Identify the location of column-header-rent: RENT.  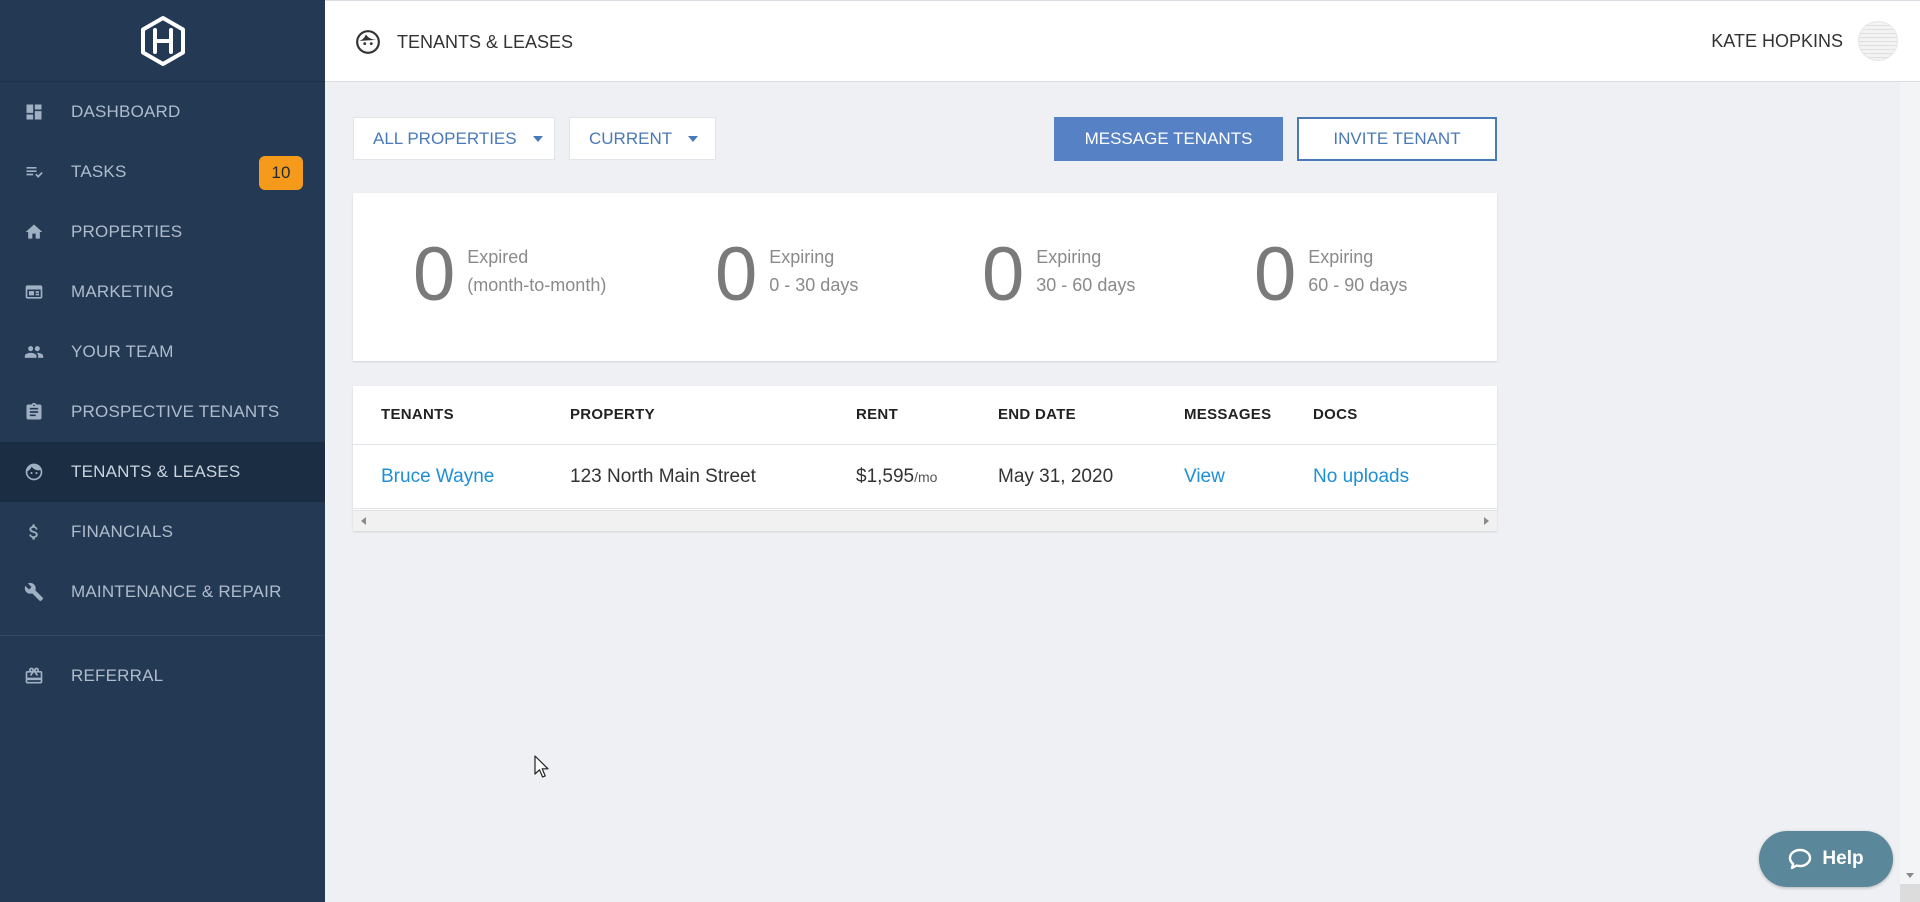
(877, 414).